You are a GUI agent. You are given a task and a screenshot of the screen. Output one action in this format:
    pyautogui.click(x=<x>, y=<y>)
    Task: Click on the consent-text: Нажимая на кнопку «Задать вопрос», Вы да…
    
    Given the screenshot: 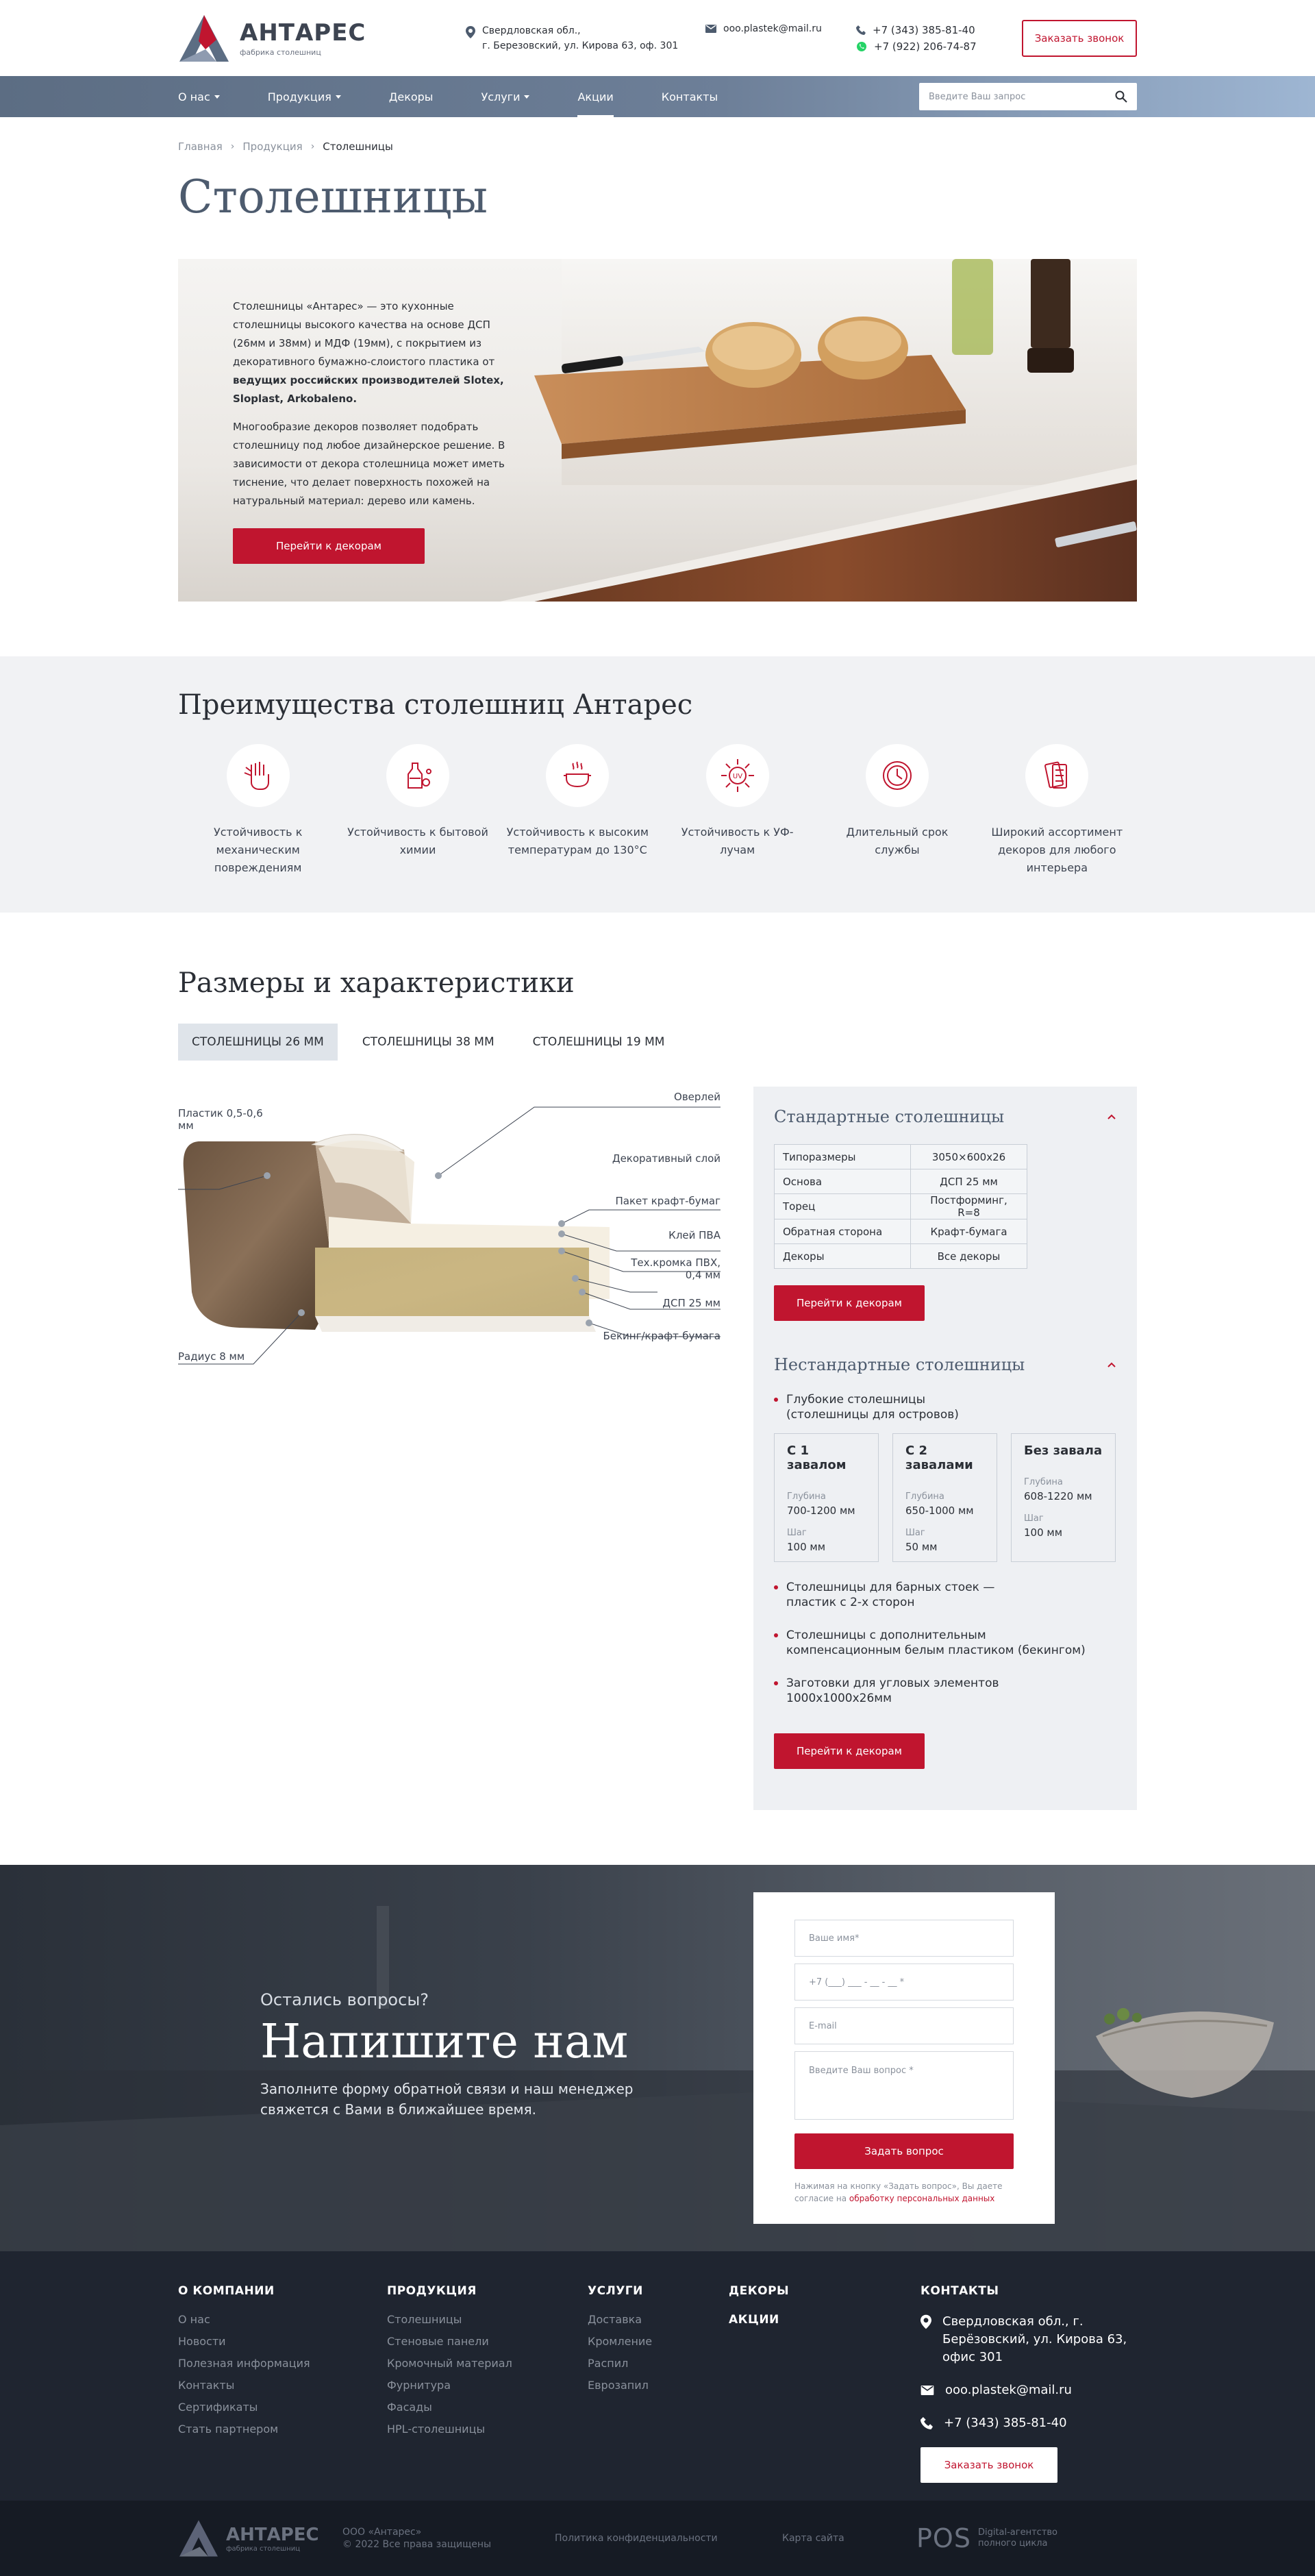 What is the action you would take?
    pyautogui.click(x=899, y=2192)
    